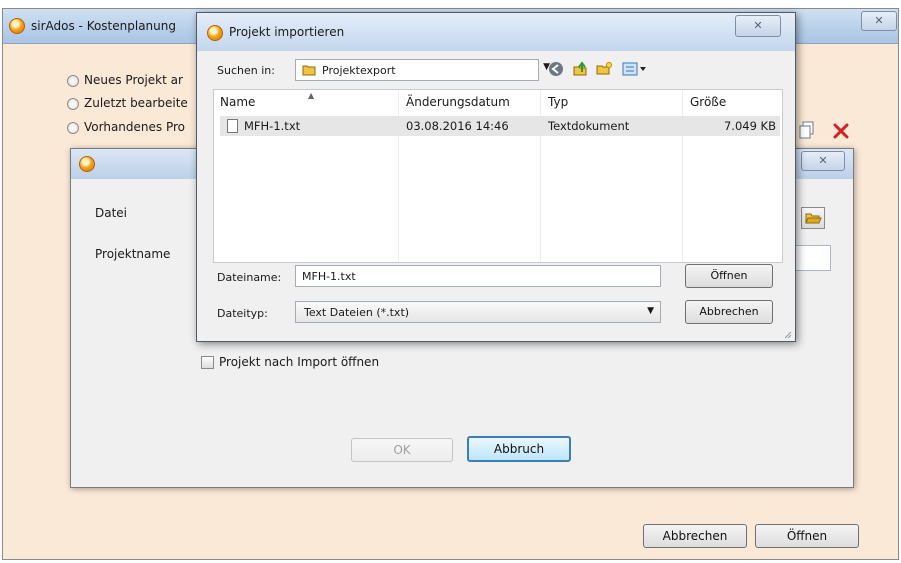 The height and width of the screenshot is (563, 901). What do you see at coordinates (589, 126) in the screenshot?
I see `file-type-cell: Textdokument` at bounding box center [589, 126].